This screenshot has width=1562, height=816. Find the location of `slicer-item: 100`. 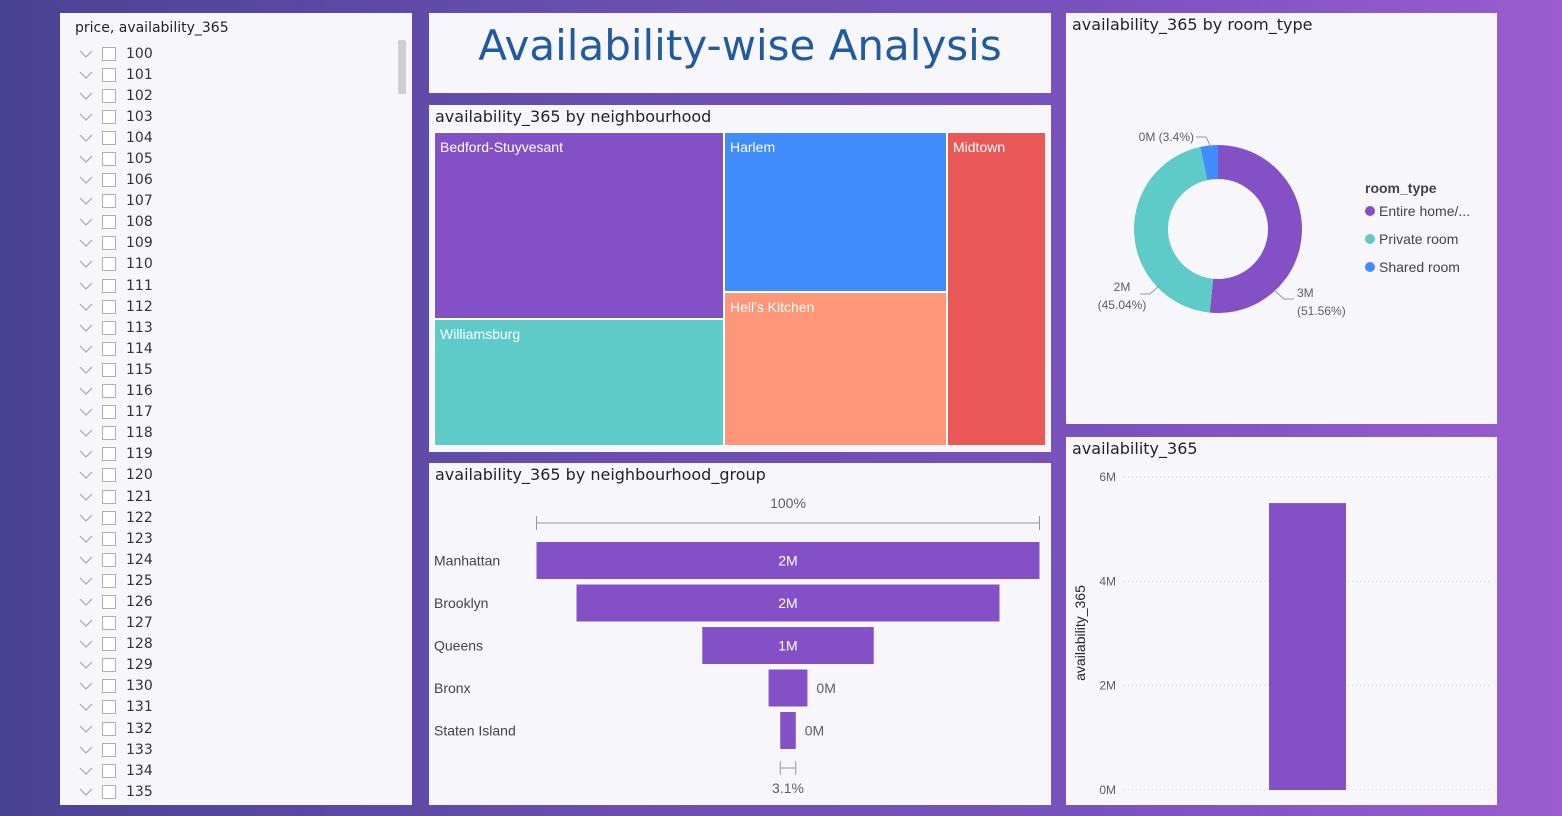

slicer-item: 100 is located at coordinates (239, 53).